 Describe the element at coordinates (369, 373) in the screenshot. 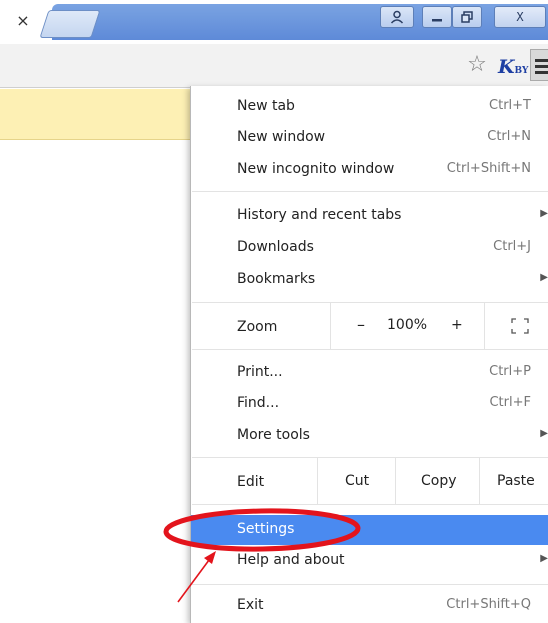

I see `menu-item-print: Print... Ctrl+P` at that location.